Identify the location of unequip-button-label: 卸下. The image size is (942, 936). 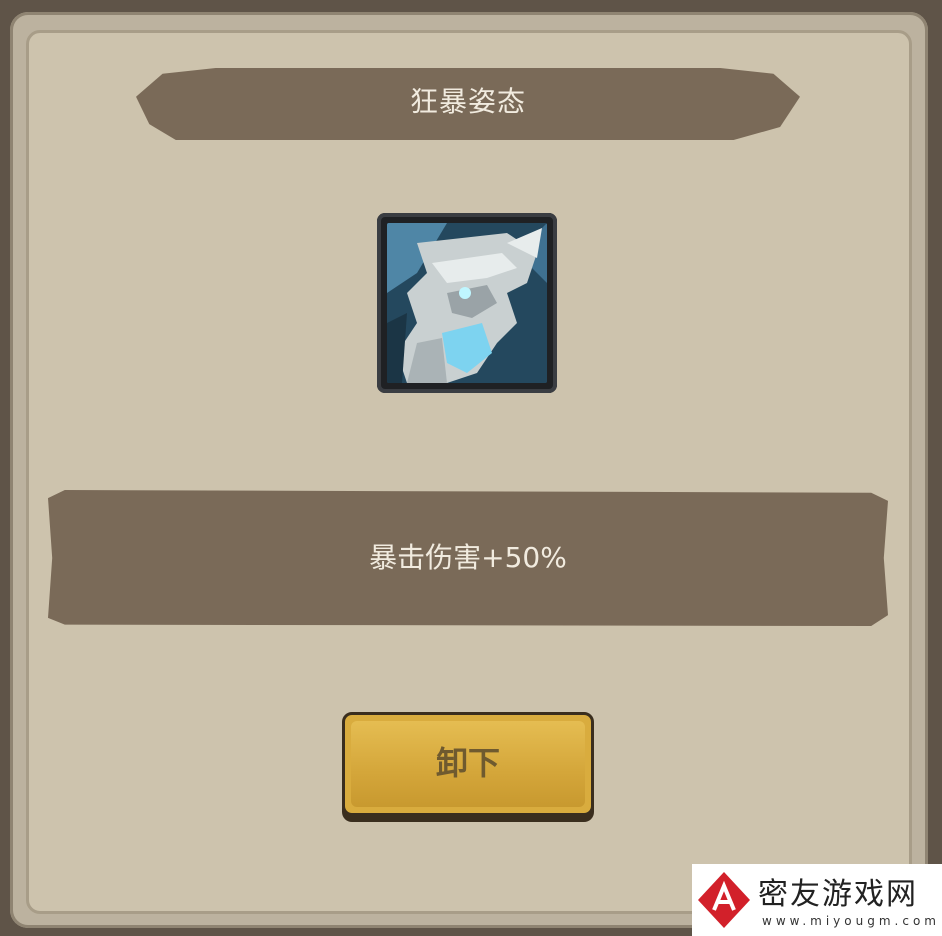
(467, 763).